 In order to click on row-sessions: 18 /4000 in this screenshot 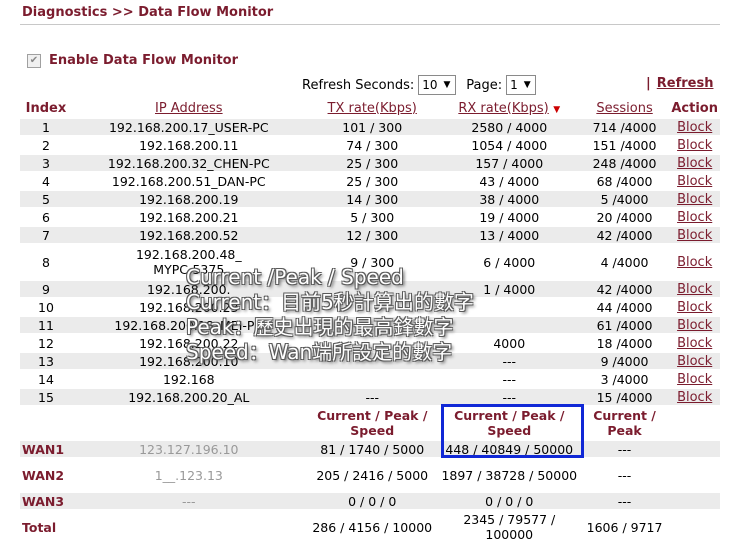, I will do `click(624, 343)`.